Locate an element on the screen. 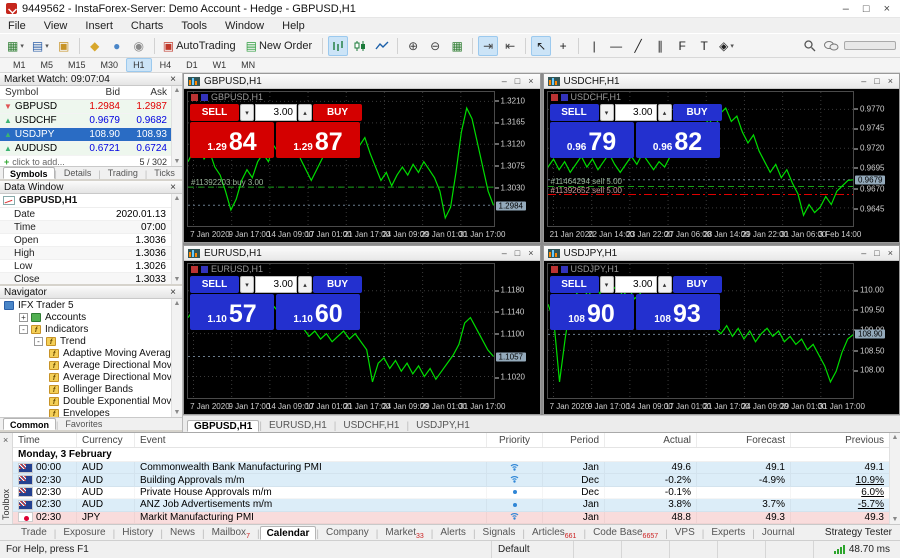 This screenshot has width=900, height=558. trendline-icon: ╱ is located at coordinates (638, 46).